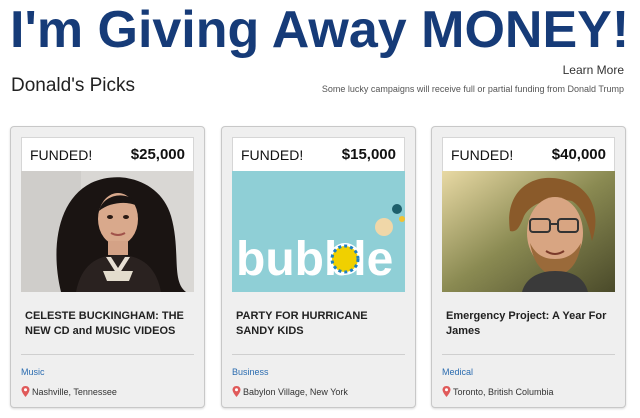 The width and height of the screenshot is (640, 418). What do you see at coordinates (318, 324) in the screenshot?
I see `campaign-title: PARTY FOR HURRICANE SANDY KIDS` at bounding box center [318, 324].